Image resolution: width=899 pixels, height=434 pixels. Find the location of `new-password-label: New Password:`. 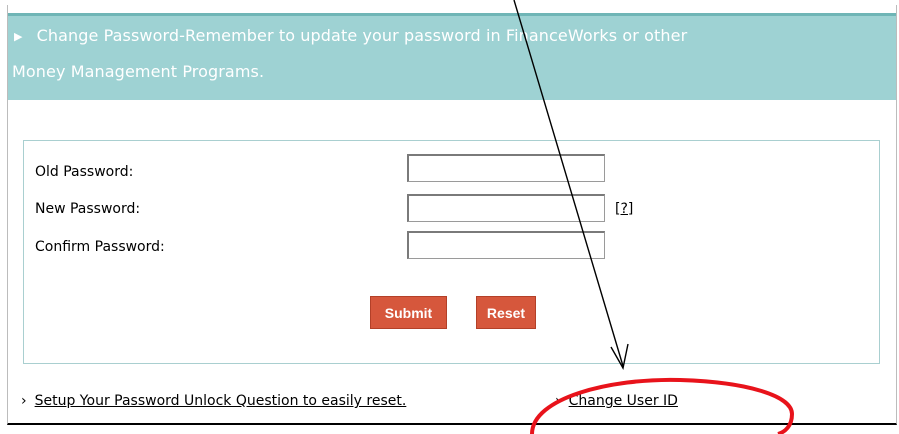

new-password-label: New Password: is located at coordinates (88, 209).